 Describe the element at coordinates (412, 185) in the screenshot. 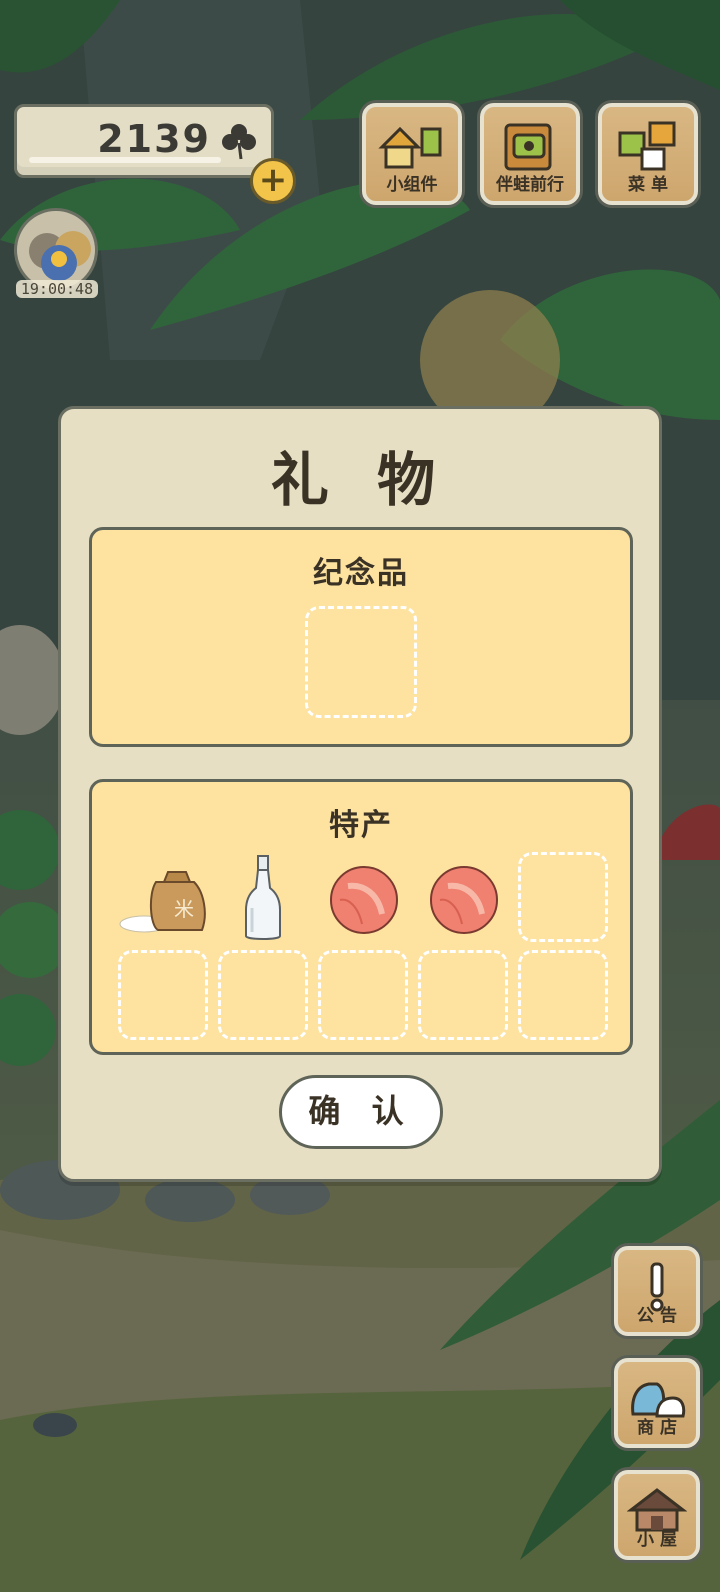

I see `widget-label: 小组件` at that location.